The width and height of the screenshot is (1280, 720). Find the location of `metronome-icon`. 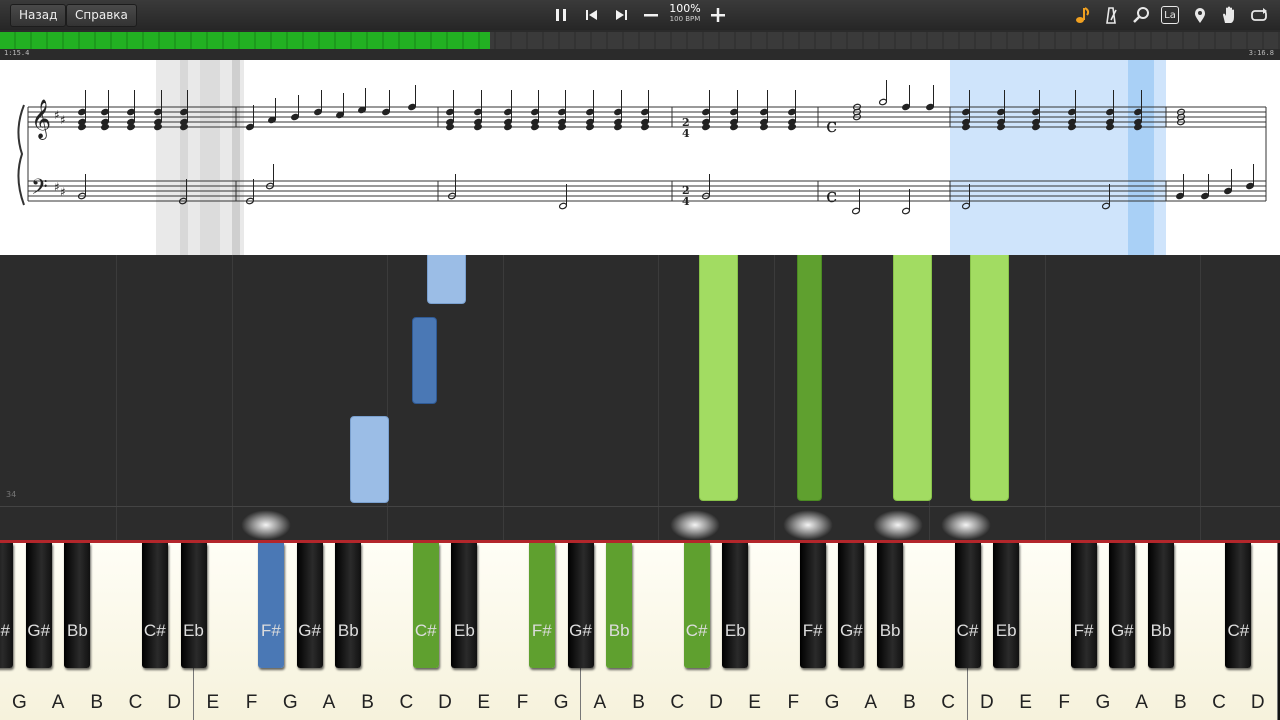

metronome-icon is located at coordinates (1111, 15).